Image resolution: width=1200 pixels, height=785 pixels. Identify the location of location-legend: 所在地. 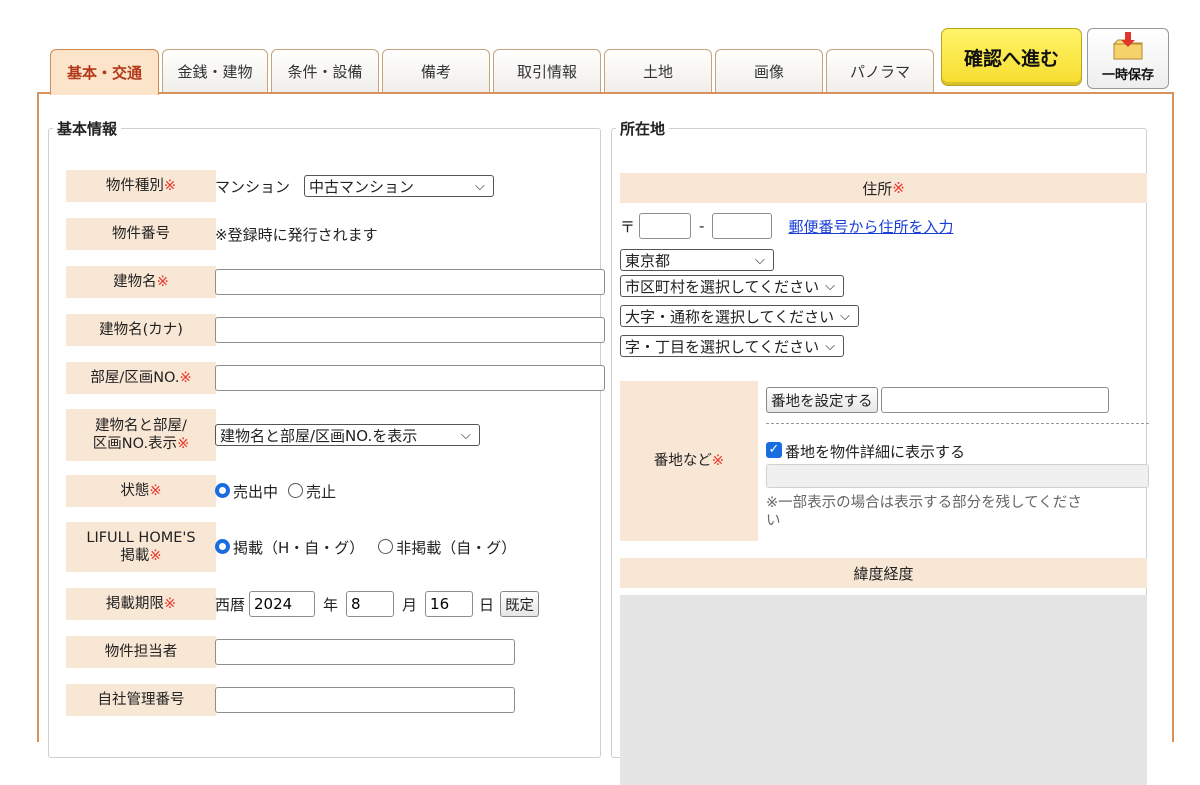
(643, 129).